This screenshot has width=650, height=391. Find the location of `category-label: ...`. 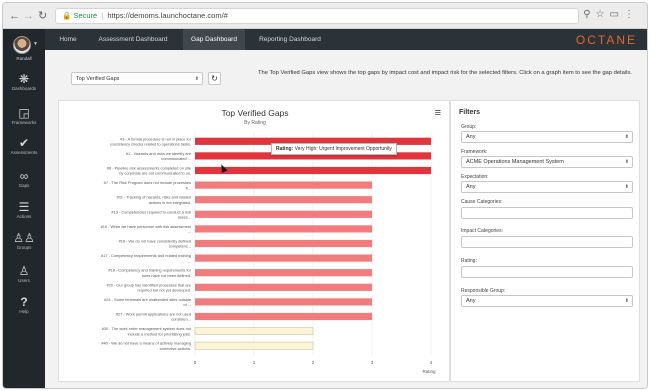

category-label: ... is located at coordinates (189, 231).